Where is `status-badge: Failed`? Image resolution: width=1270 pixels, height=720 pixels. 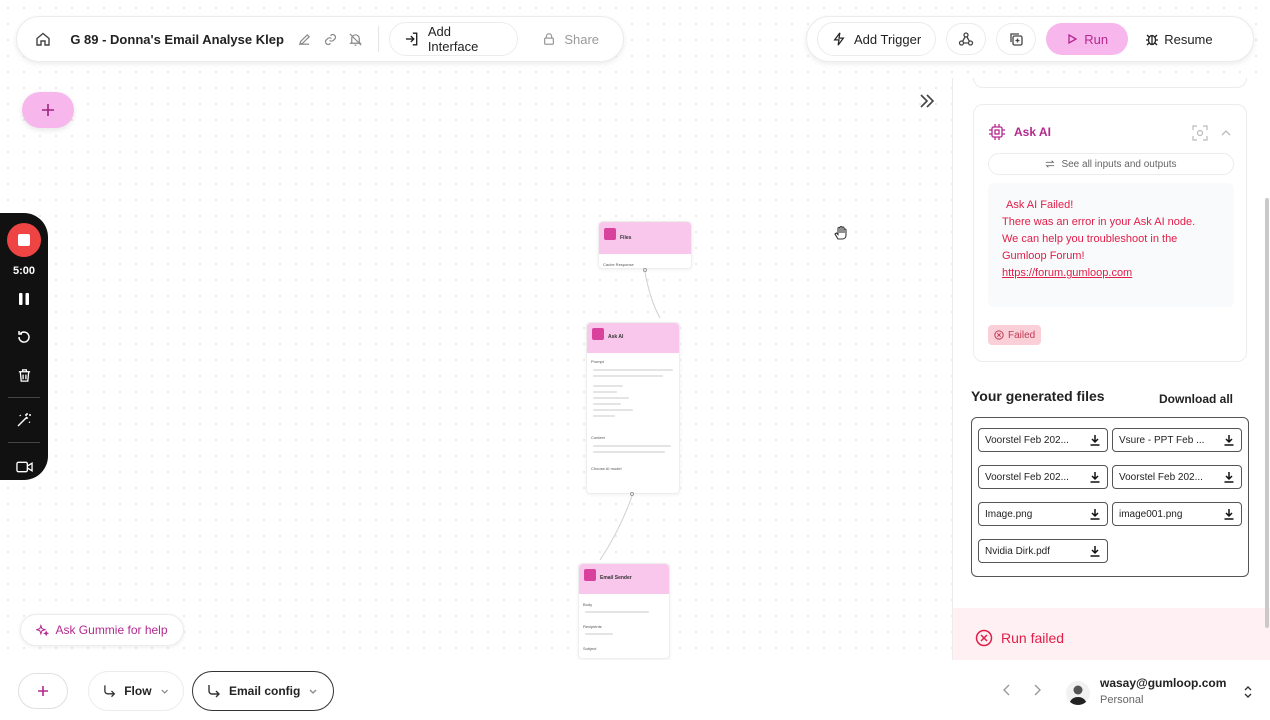 status-badge: Failed is located at coordinates (1015, 335).